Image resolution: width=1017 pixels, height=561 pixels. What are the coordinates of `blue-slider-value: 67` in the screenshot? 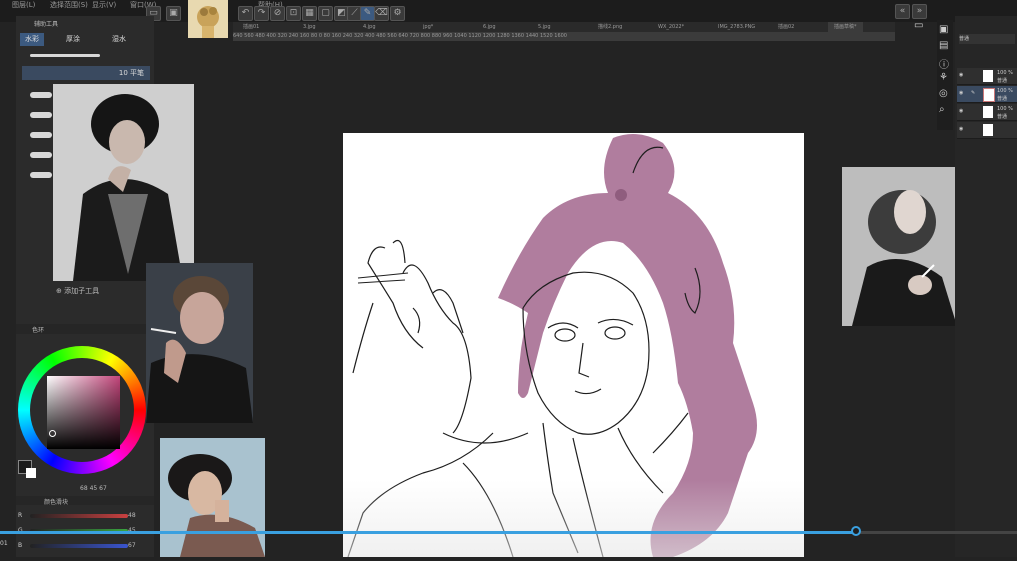 It's located at (132, 545).